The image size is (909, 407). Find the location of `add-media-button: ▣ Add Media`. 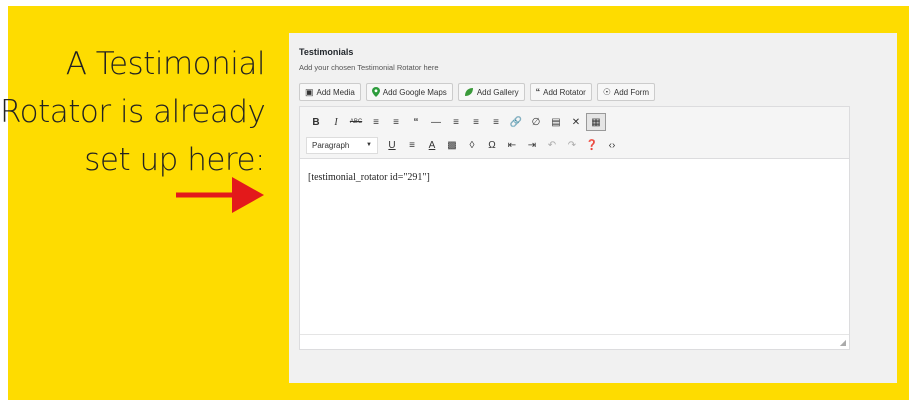

add-media-button: ▣ Add Media is located at coordinates (330, 92).